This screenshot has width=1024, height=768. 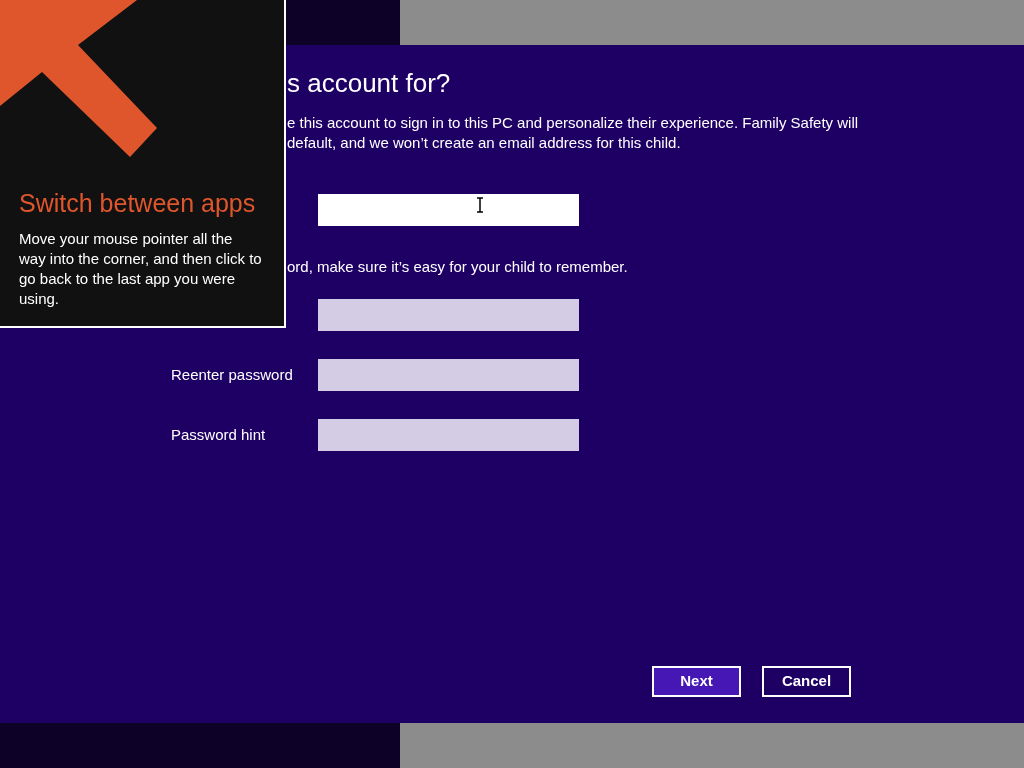 What do you see at coordinates (80, 80) in the screenshot?
I see `arrow-icon` at bounding box center [80, 80].